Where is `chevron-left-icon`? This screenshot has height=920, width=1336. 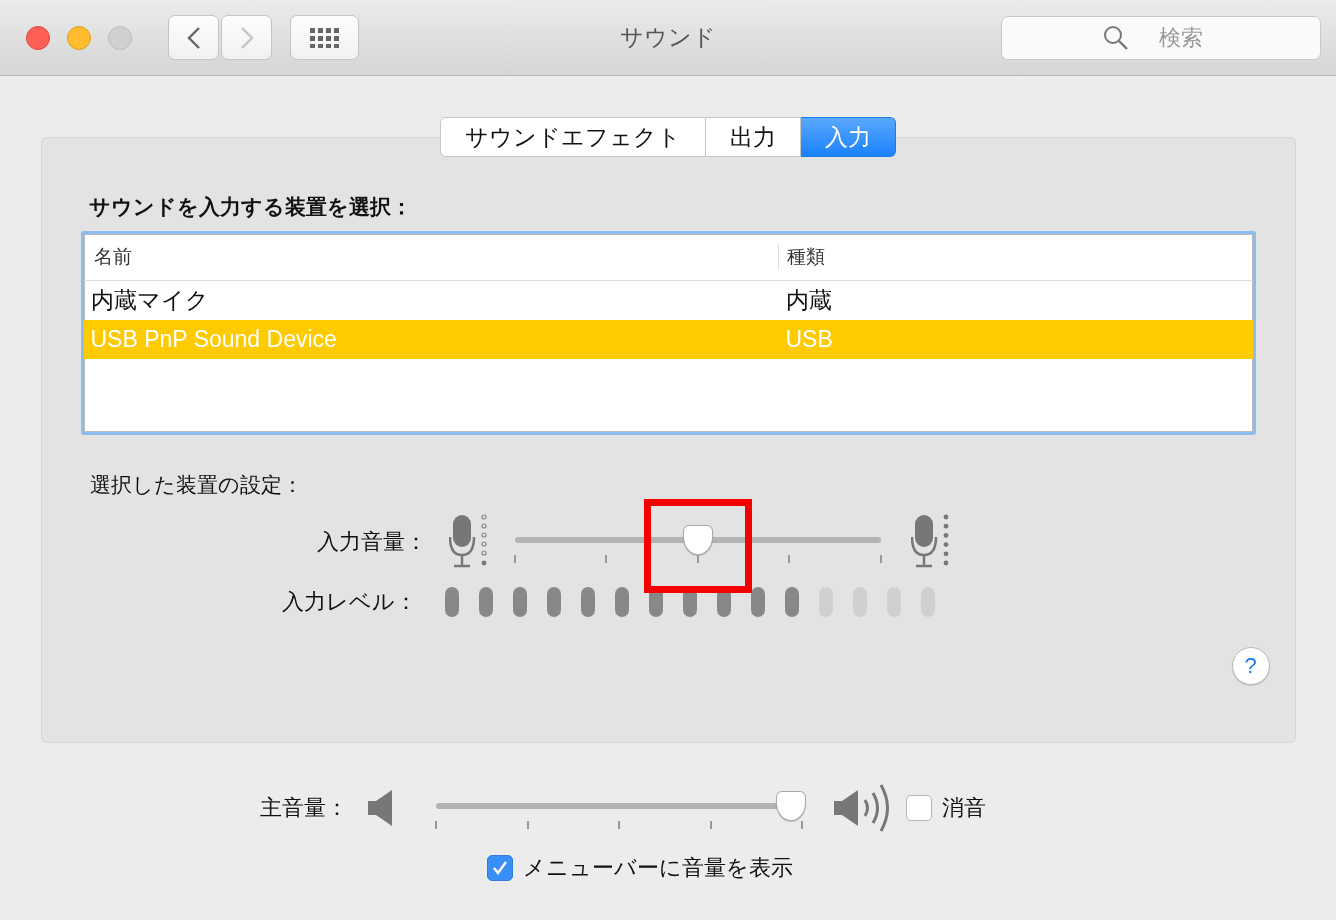 chevron-left-icon is located at coordinates (193, 37).